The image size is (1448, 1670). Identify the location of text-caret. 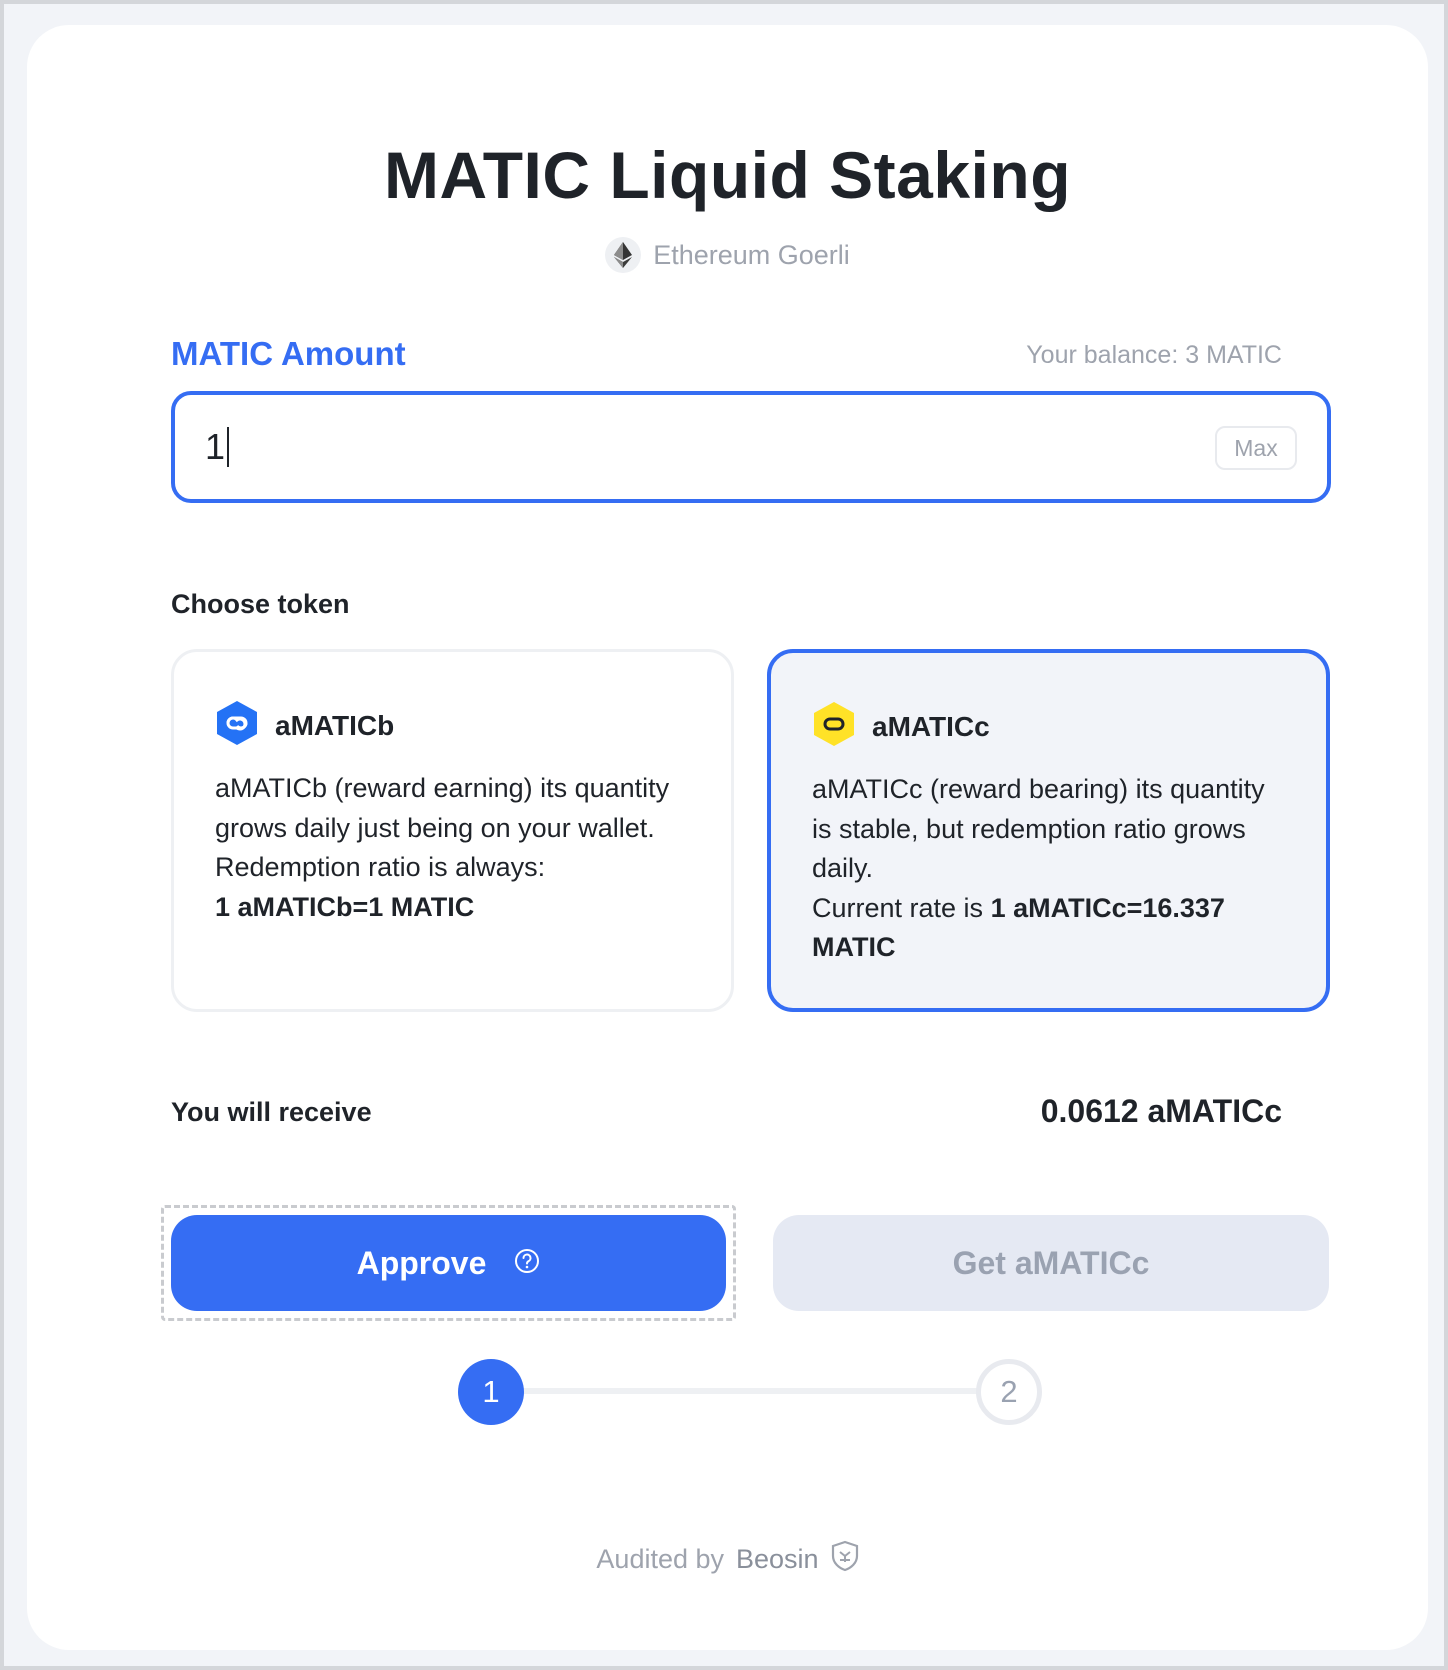
(228, 447).